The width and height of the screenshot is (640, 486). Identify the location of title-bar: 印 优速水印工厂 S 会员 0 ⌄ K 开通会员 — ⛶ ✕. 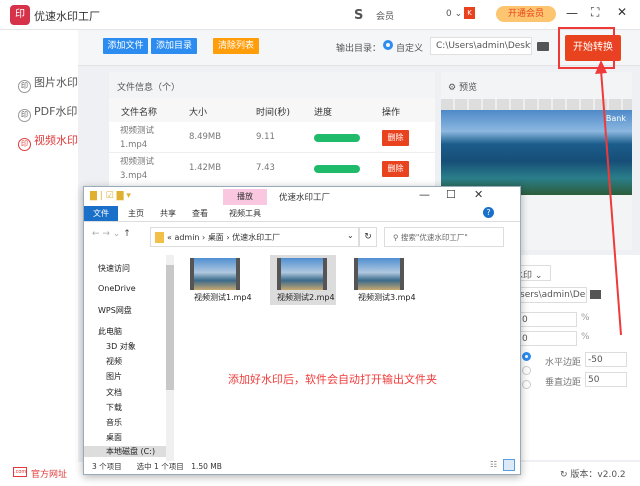
(320, 15).